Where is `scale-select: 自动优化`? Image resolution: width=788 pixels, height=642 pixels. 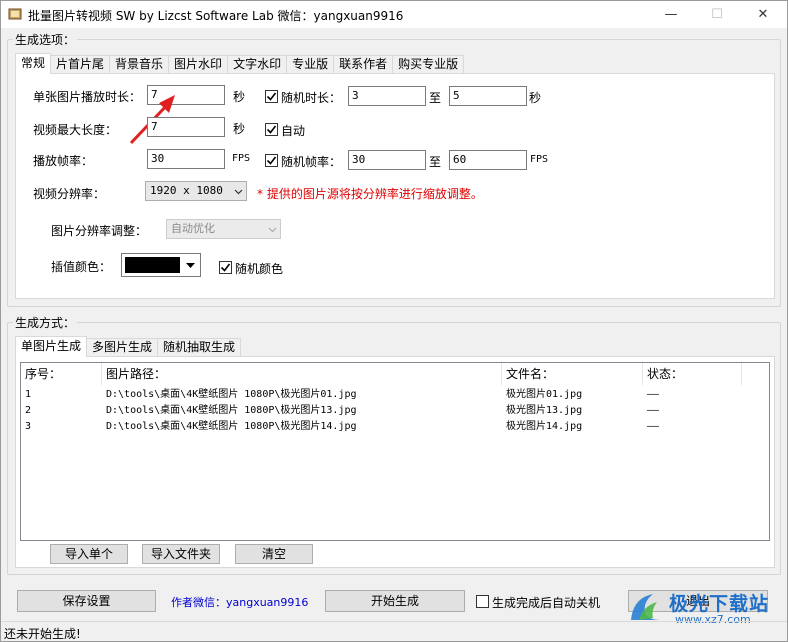 scale-select: 自动优化 is located at coordinates (223, 229).